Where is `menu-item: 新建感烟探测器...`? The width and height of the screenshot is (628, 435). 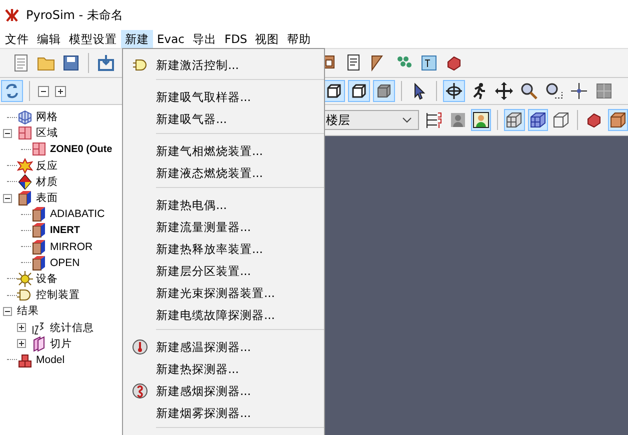
menu-item: 新建感烟探测器... is located at coordinates (223, 391).